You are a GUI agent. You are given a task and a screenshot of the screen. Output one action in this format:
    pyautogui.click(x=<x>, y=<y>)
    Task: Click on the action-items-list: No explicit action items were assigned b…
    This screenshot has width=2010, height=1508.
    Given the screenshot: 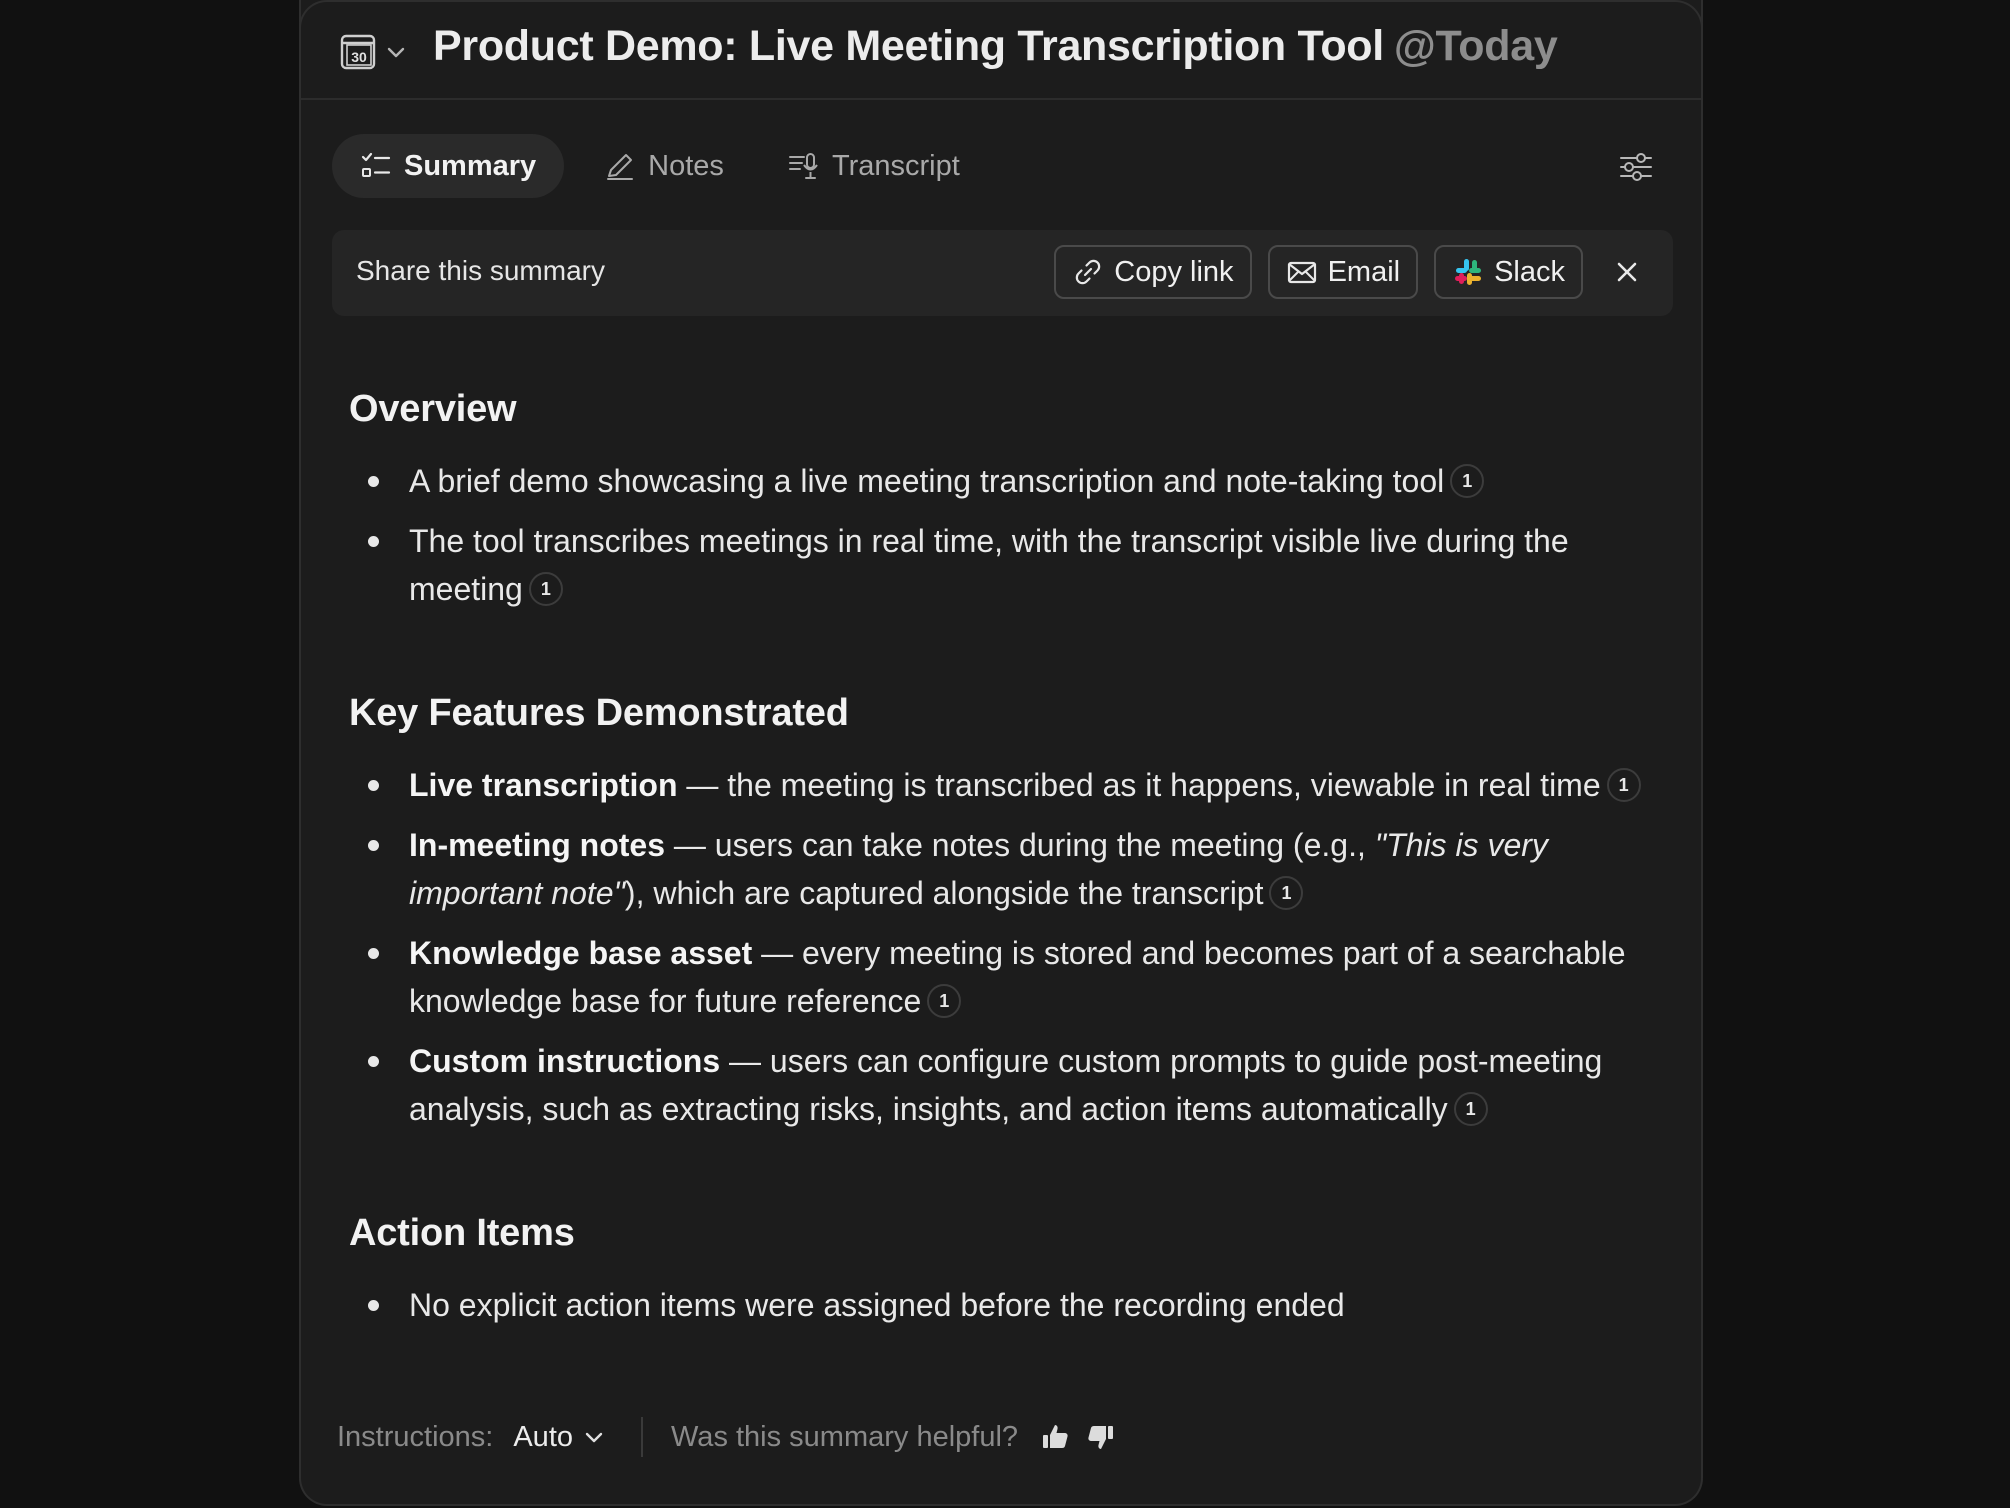 What is the action you would take?
    pyautogui.click(x=999, y=1305)
    